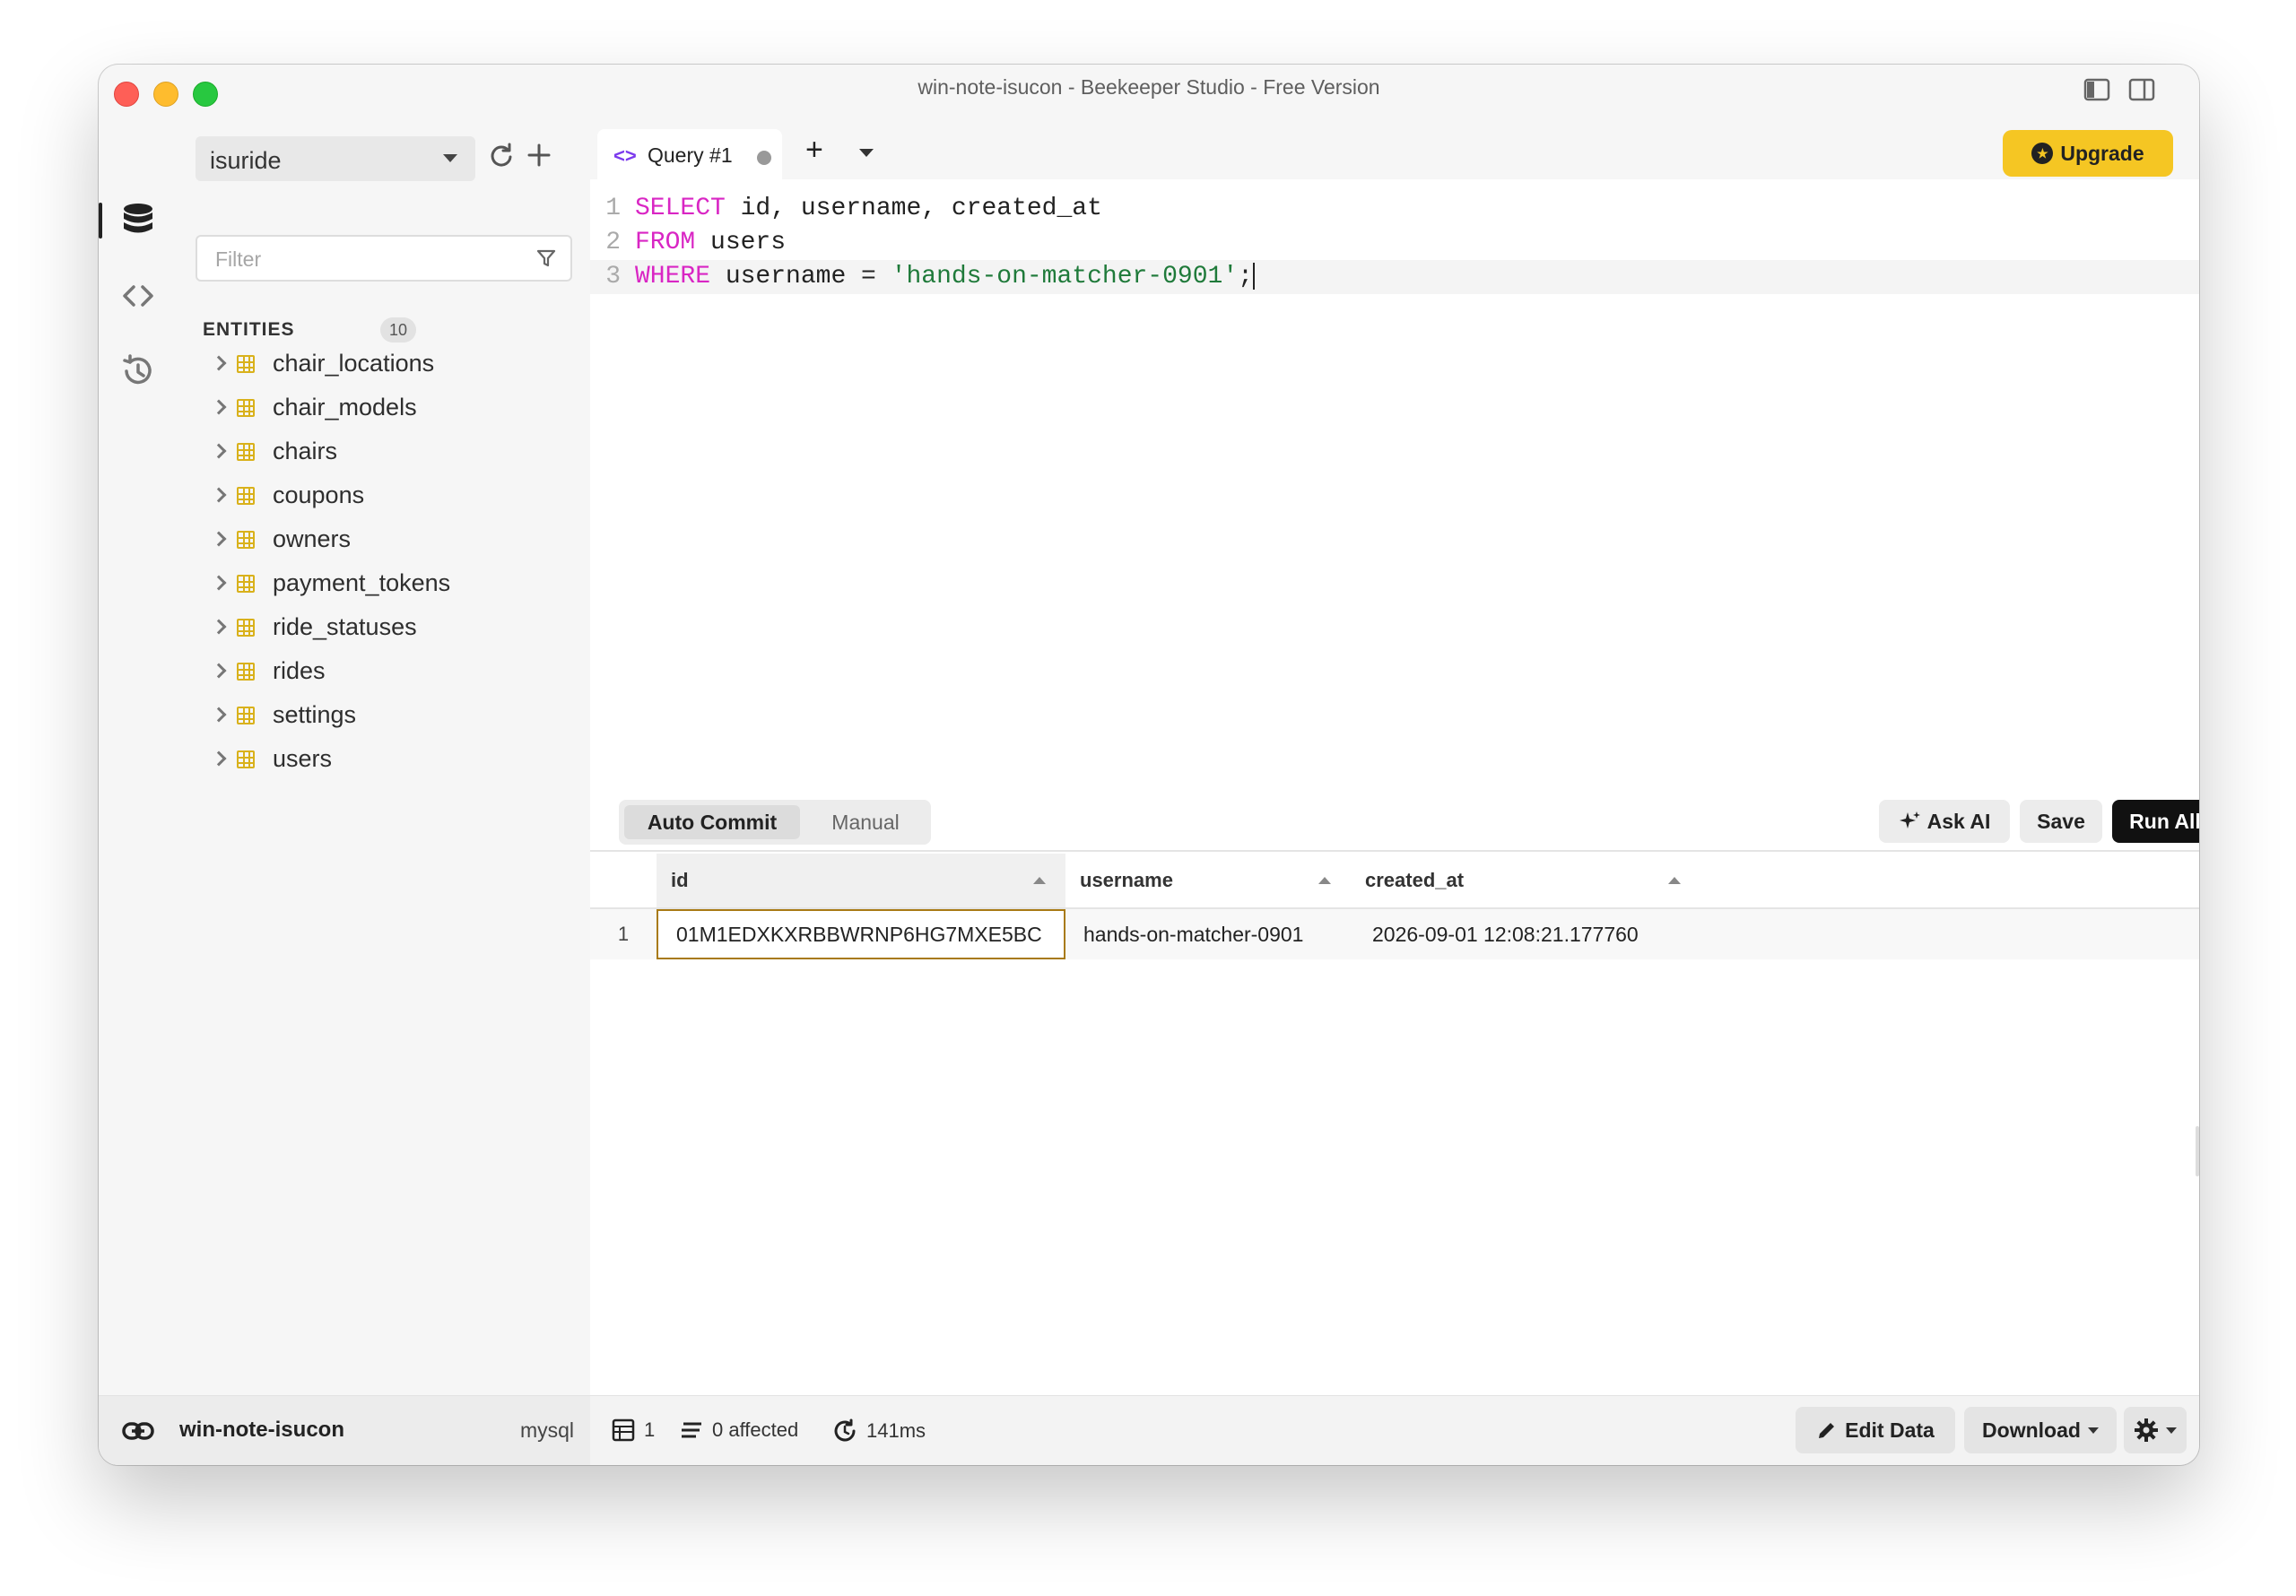 The image size is (2296, 1596). I want to click on edit-data-button: Edit Data, so click(1875, 1430).